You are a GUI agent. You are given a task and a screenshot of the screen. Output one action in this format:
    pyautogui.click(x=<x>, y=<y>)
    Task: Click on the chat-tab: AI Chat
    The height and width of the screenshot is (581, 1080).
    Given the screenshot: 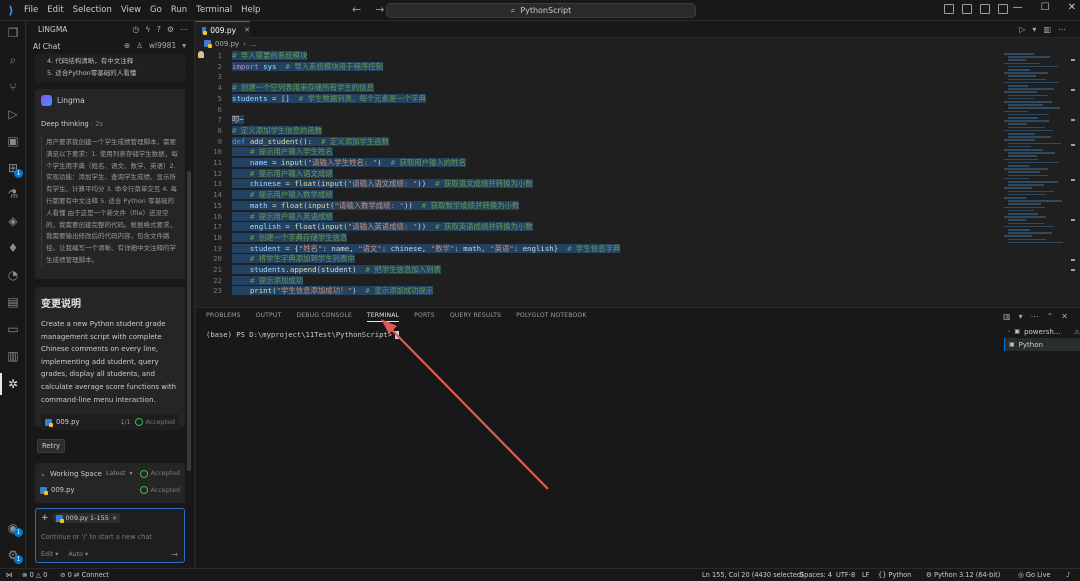 What is the action you would take?
    pyautogui.click(x=46, y=46)
    